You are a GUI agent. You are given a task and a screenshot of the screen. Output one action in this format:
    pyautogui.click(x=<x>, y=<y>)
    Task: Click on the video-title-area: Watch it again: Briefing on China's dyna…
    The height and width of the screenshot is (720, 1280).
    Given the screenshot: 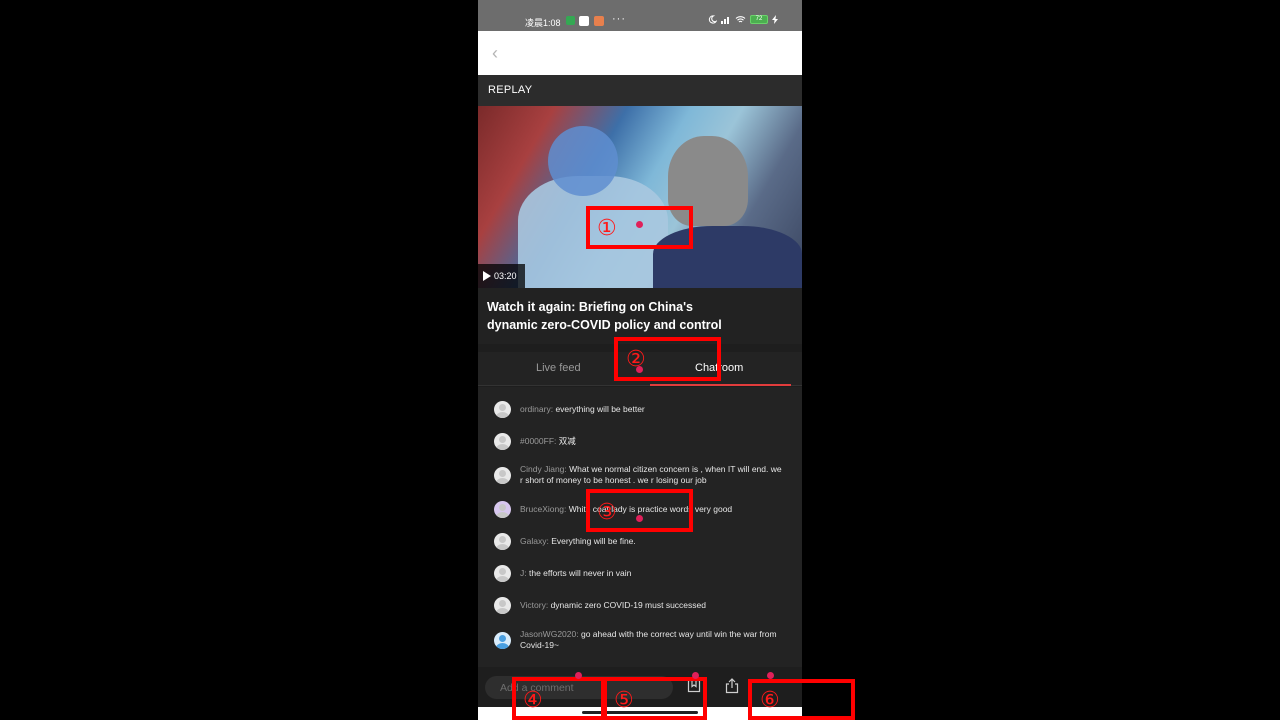 What is the action you would take?
    pyautogui.click(x=640, y=316)
    